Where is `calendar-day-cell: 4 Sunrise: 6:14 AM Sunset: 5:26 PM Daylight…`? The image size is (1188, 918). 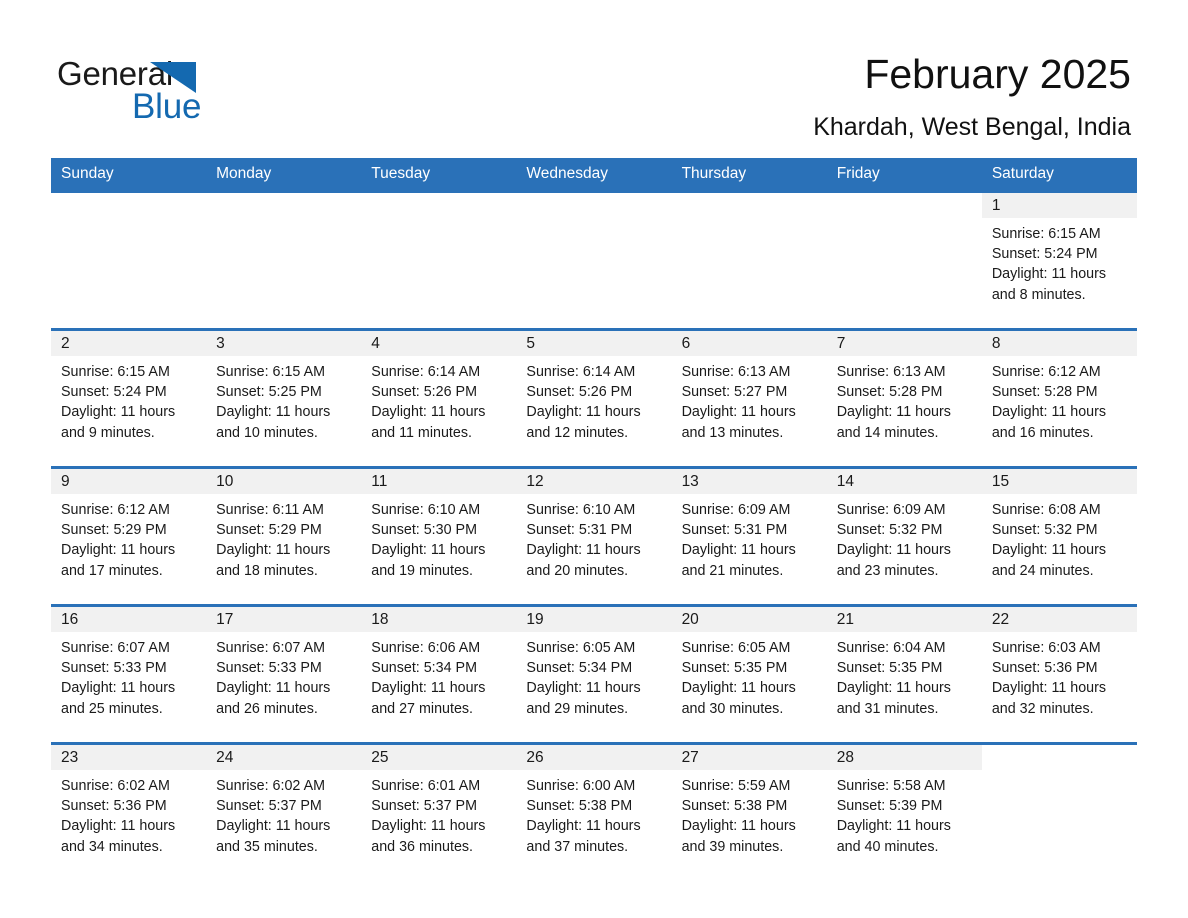 calendar-day-cell: 4 Sunrise: 6:14 AM Sunset: 5:26 PM Daylight… is located at coordinates (439, 398).